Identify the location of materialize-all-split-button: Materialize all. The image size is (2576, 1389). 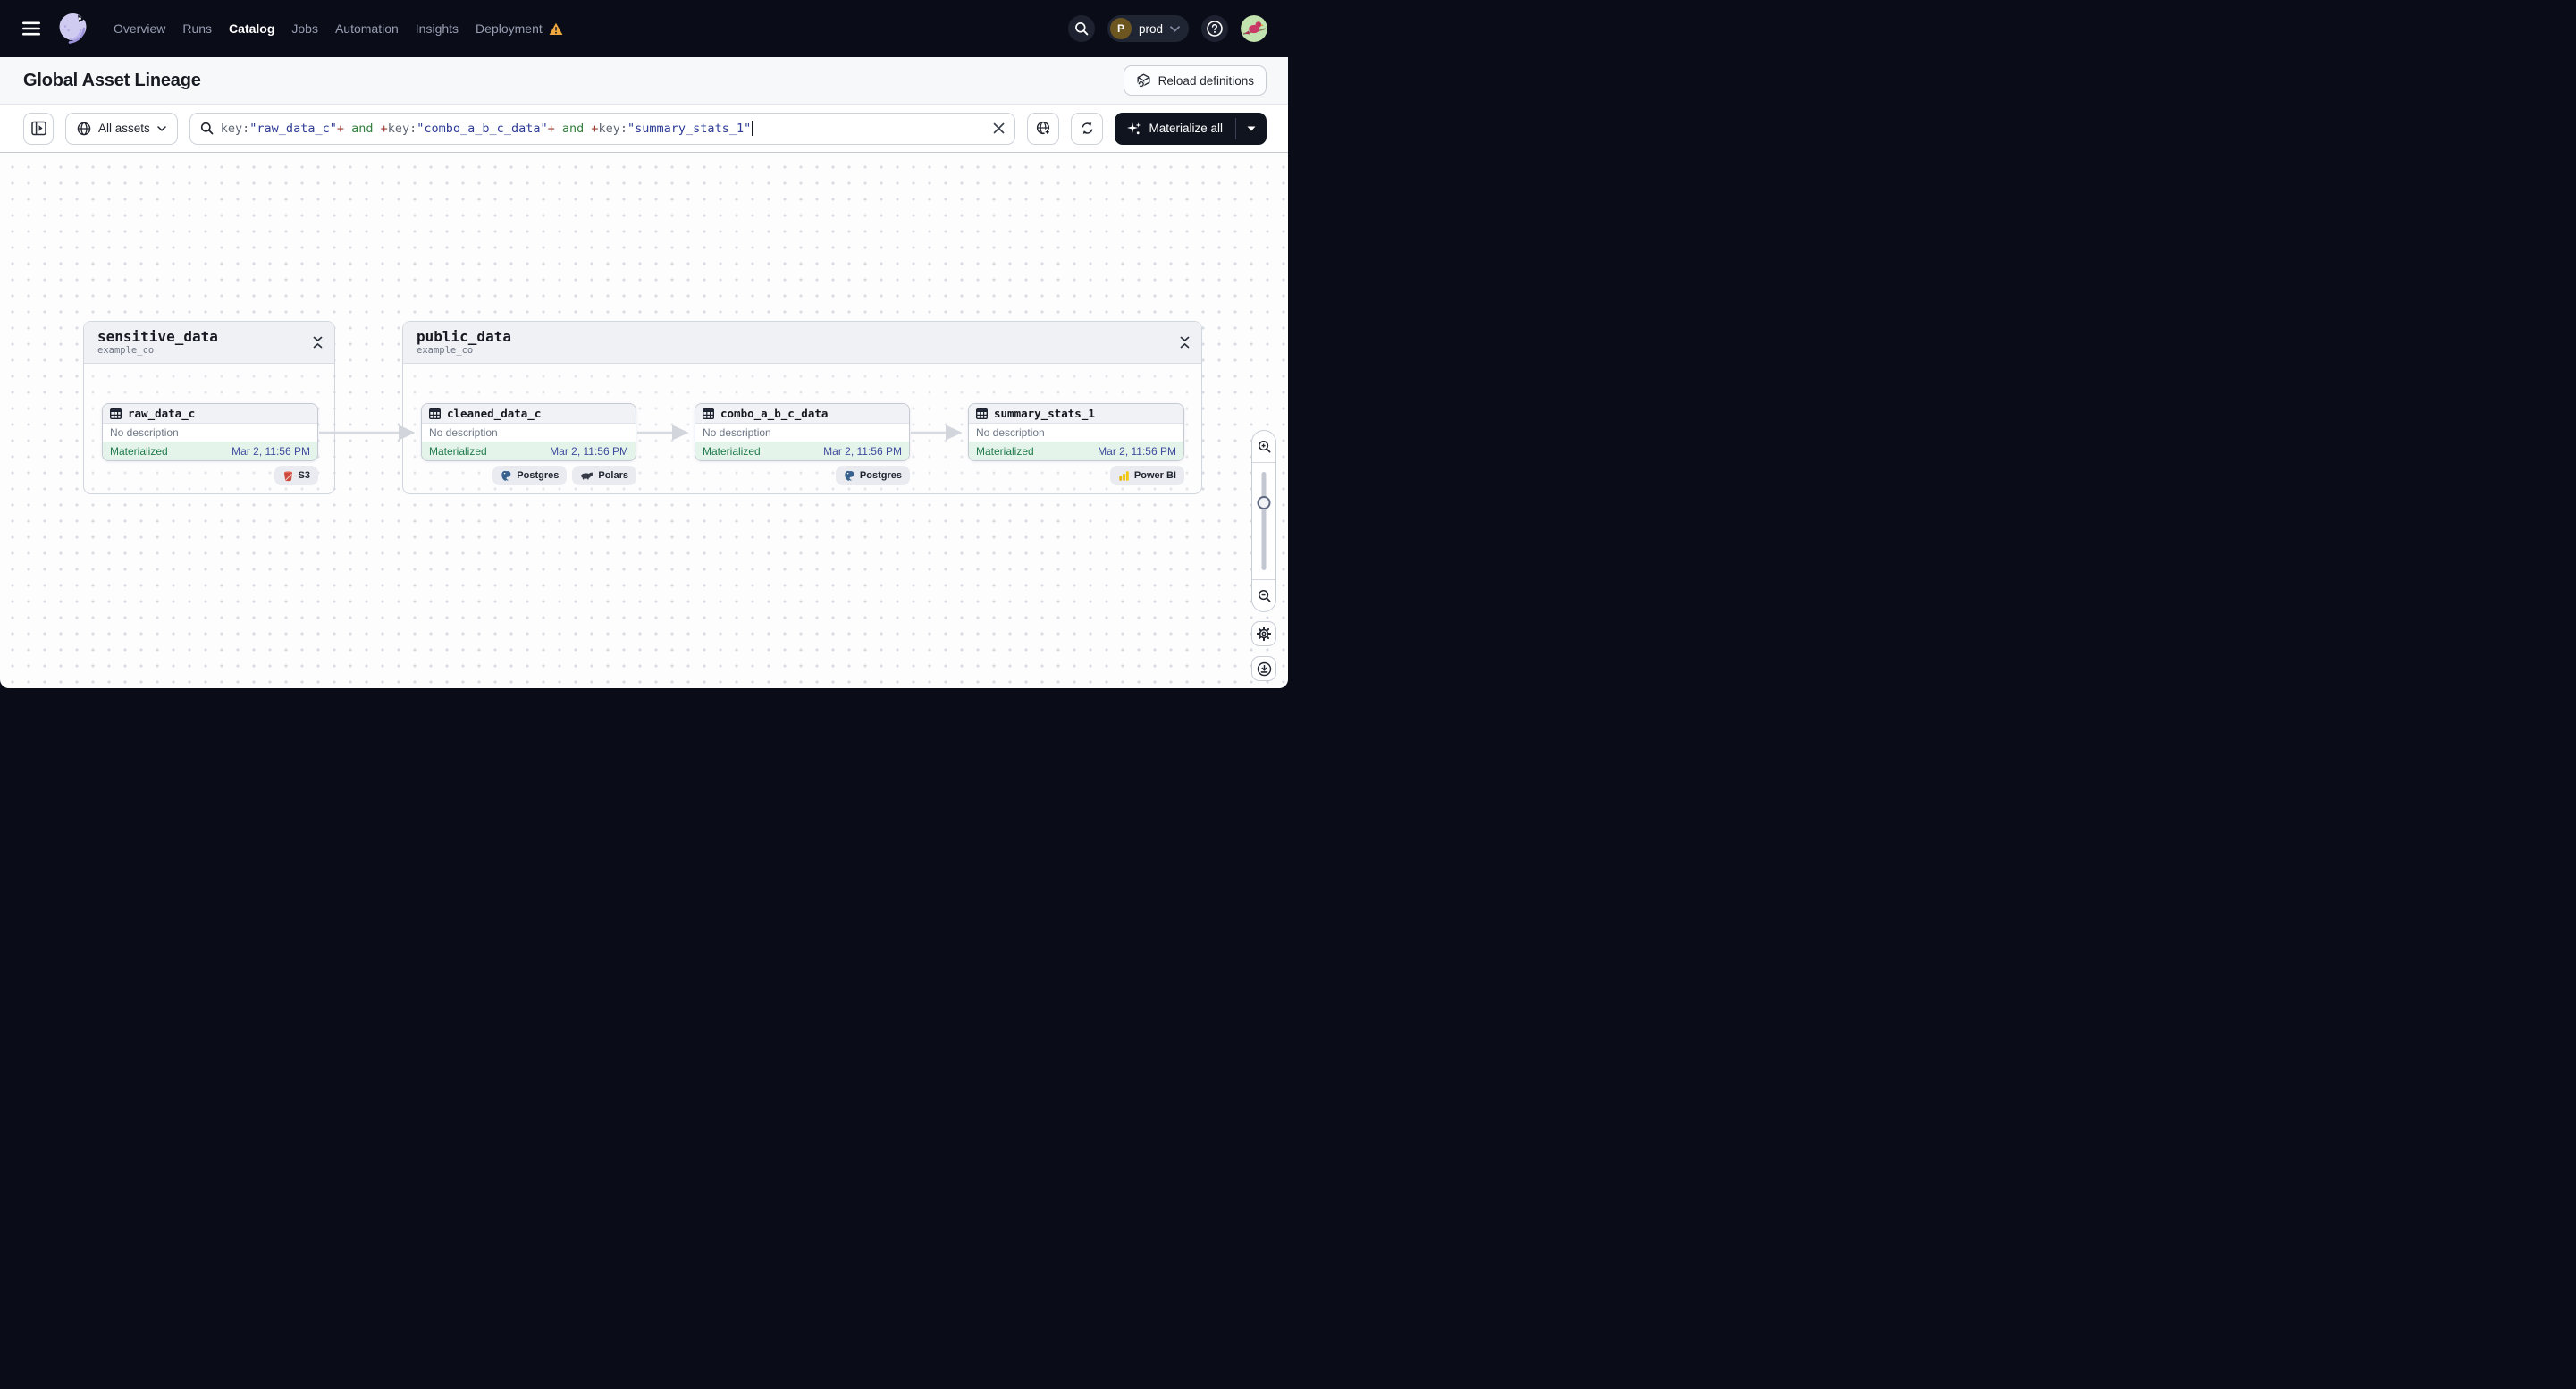
(1191, 128).